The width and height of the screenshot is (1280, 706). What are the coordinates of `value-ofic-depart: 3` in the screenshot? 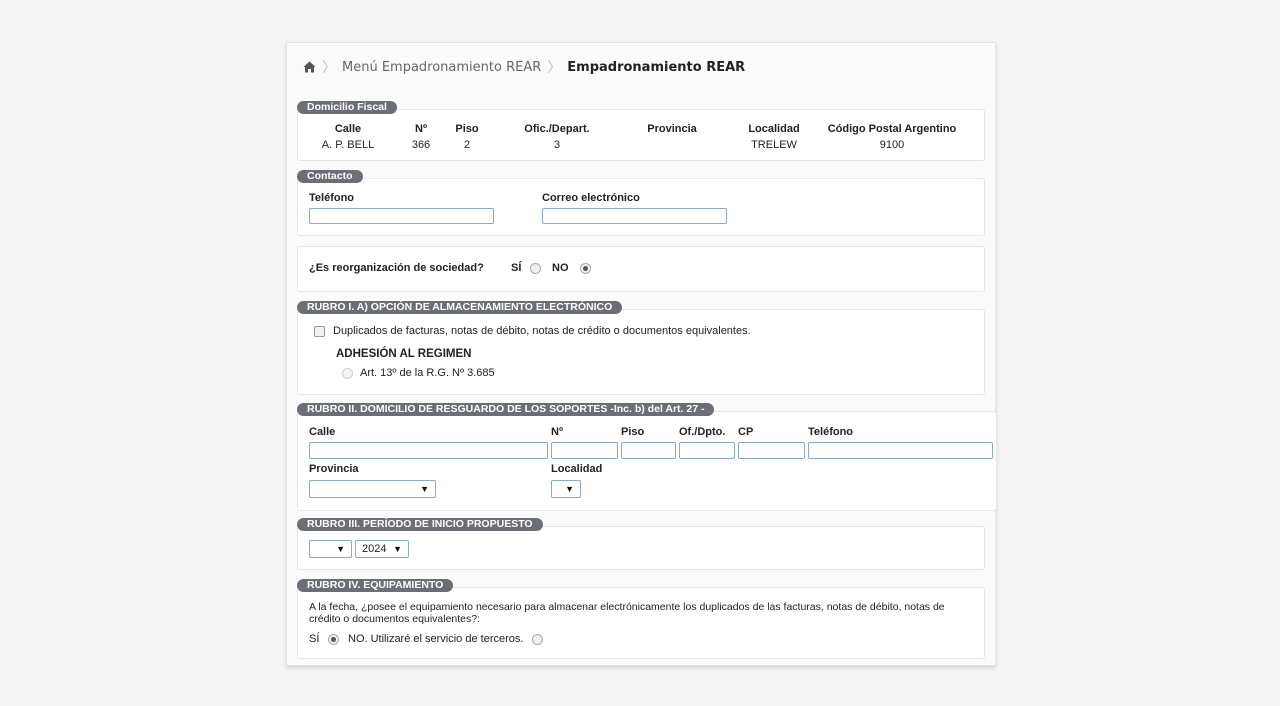 It's located at (557, 145).